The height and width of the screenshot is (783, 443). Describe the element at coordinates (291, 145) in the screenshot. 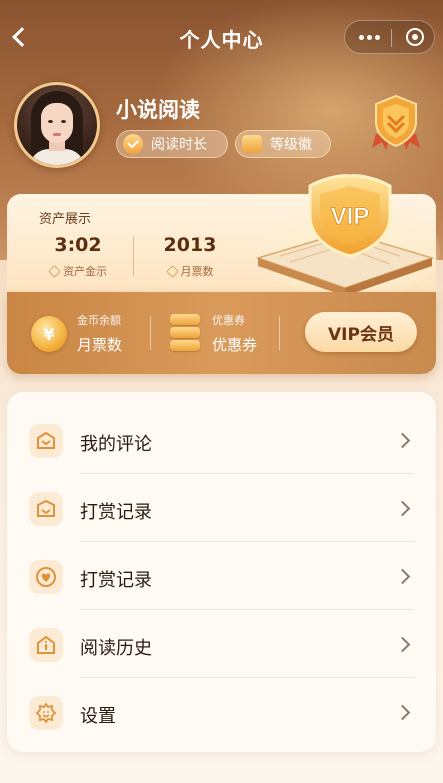

I see `tag-label: 等级徽` at that location.